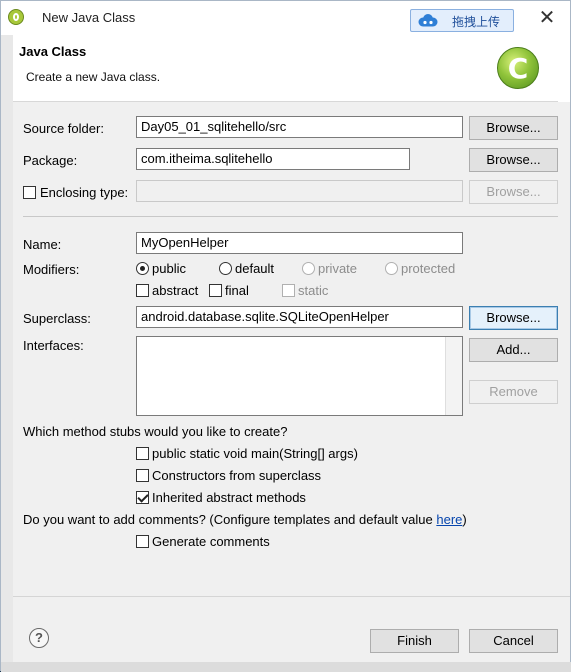 The image size is (571, 672). Describe the element at coordinates (42, 244) in the screenshot. I see `name-label: Name:` at that location.